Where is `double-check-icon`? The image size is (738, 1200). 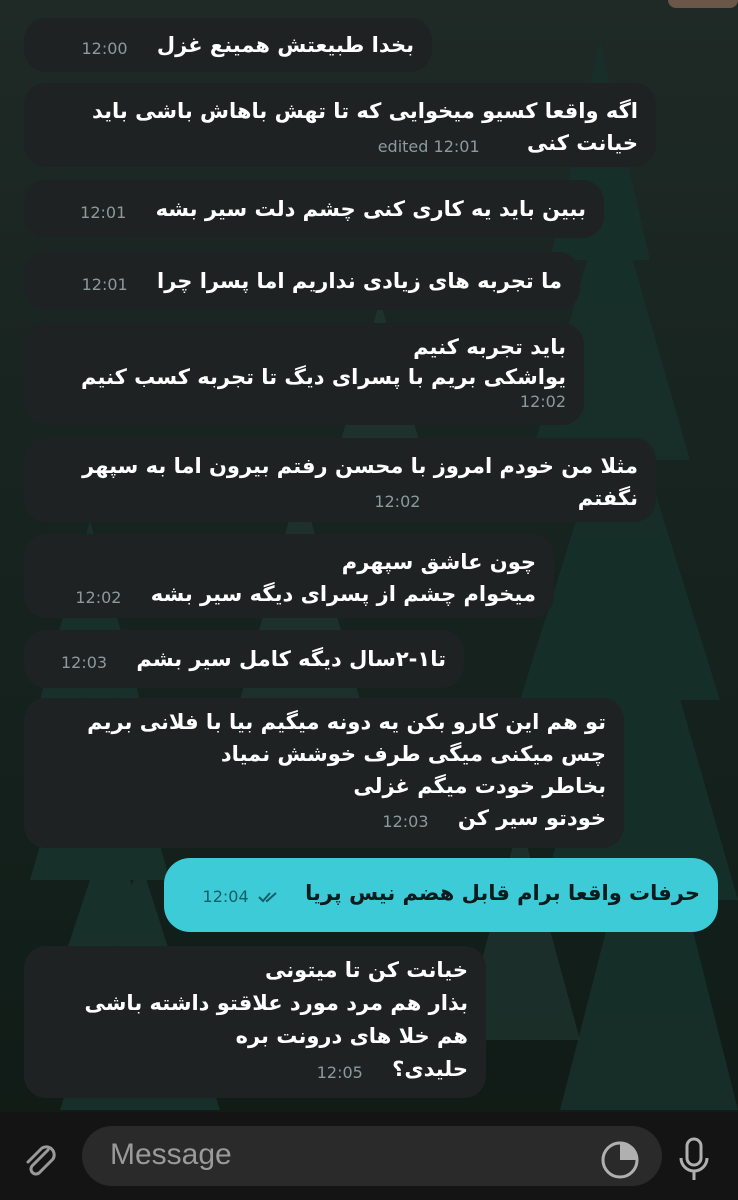 double-check-icon is located at coordinates (267, 897).